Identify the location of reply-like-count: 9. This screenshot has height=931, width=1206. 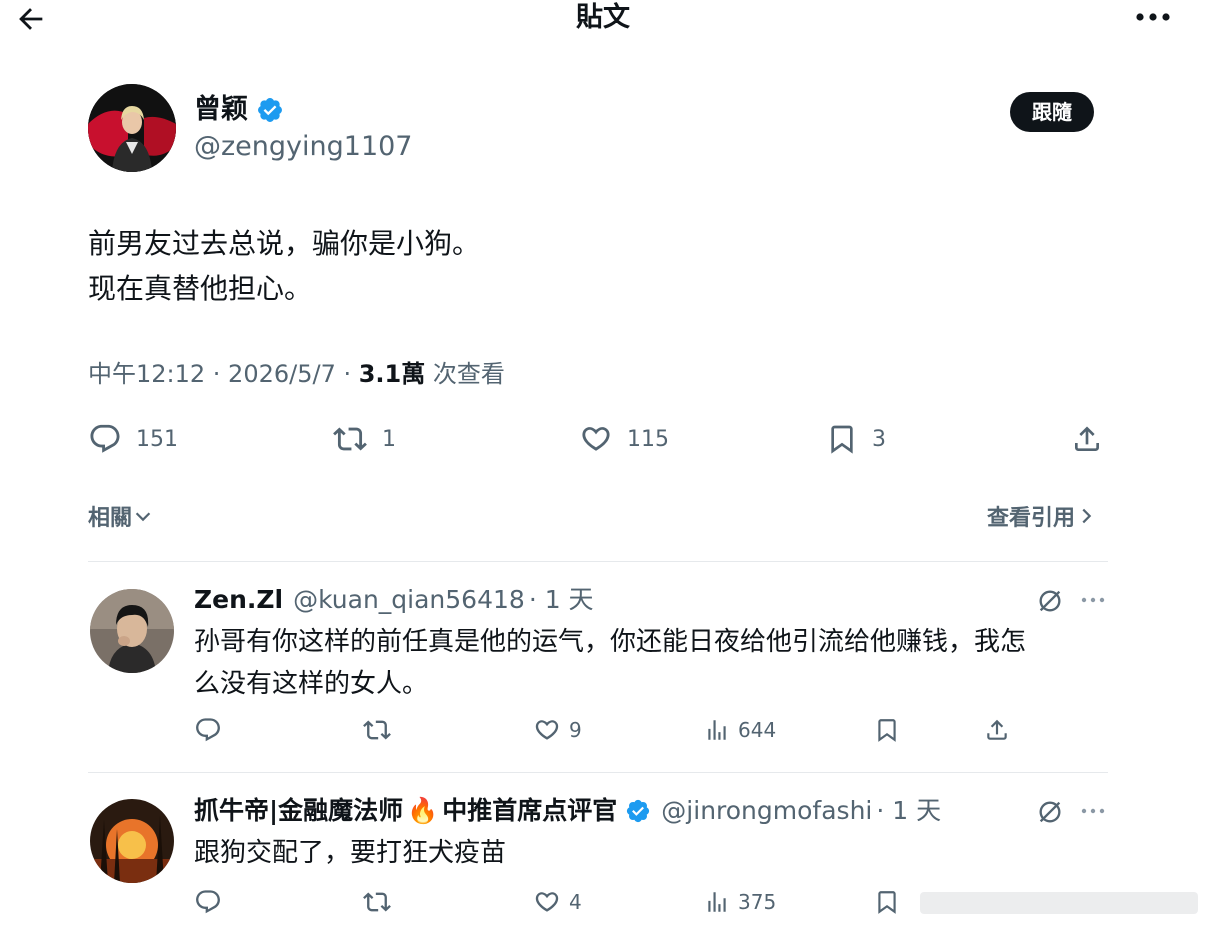
(575, 730).